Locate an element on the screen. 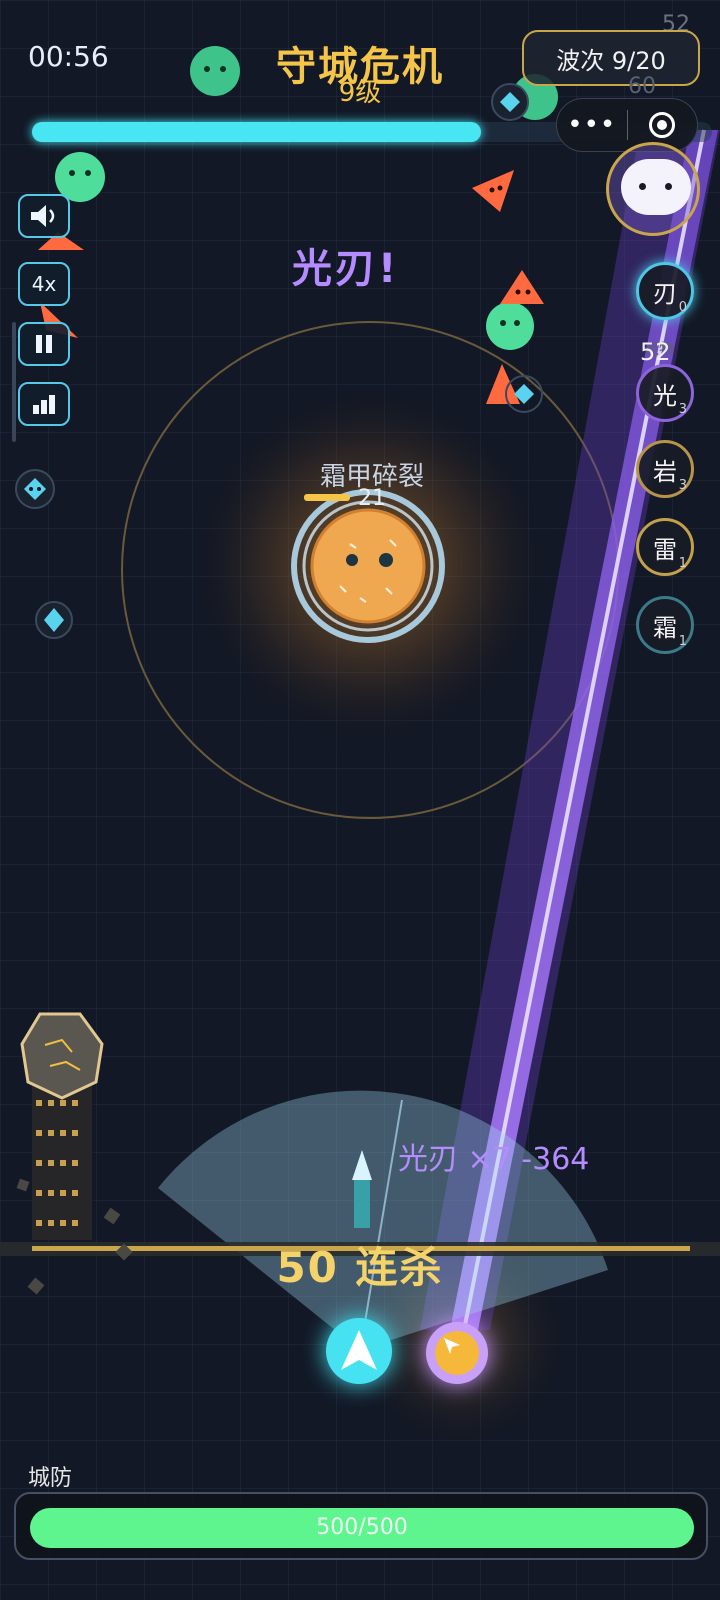 The height and width of the screenshot is (1600, 720). cursor-icon is located at coordinates (452, 1346).